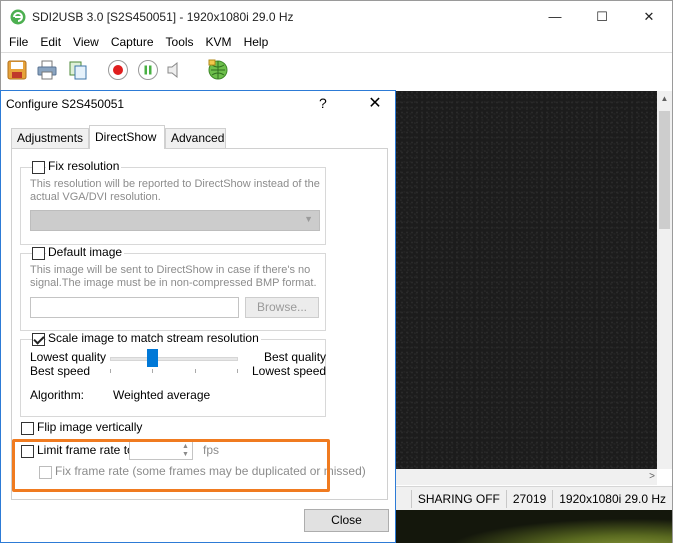 The height and width of the screenshot is (543, 673). What do you see at coordinates (652, 477) in the screenshot?
I see `scroll-right-icon: >` at bounding box center [652, 477].